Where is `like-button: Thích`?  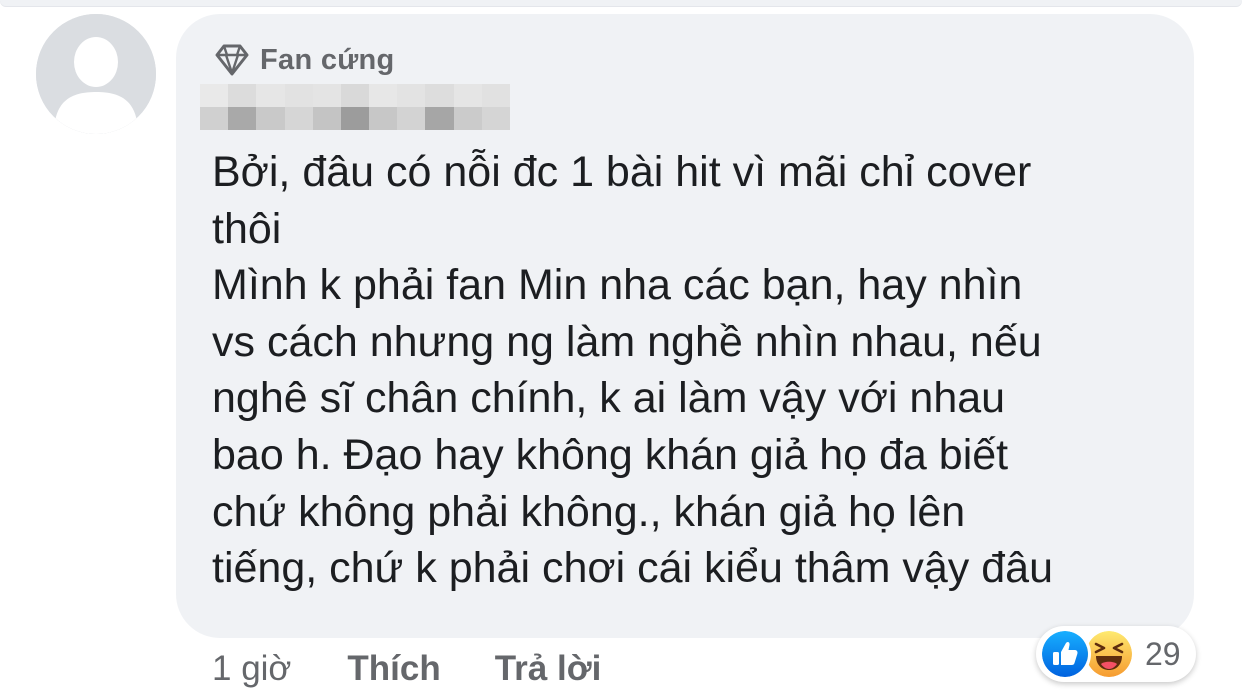
like-button: Thích is located at coordinates (393, 669).